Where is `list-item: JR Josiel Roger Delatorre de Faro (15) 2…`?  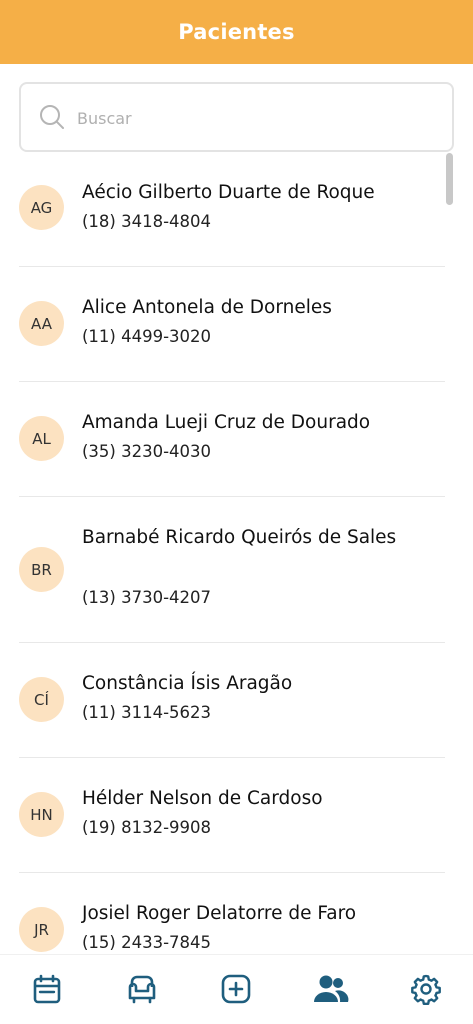
list-item: JR Josiel Roger Delatorre de Faro (15) 2… is located at coordinates (232, 913).